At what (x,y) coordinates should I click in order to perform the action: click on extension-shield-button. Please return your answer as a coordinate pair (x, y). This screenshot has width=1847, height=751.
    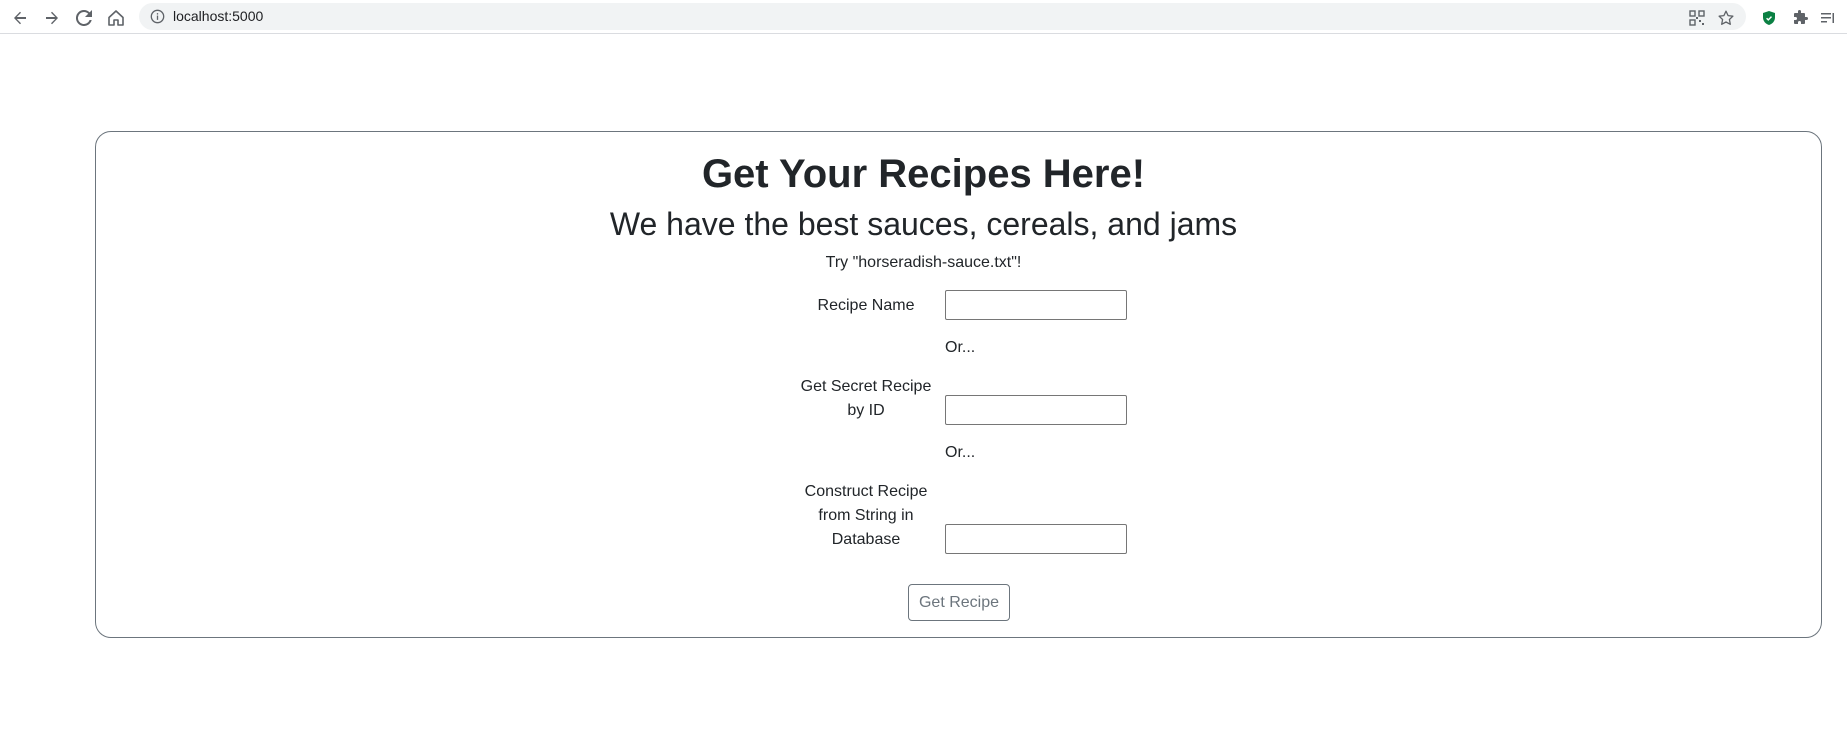
    Looking at the image, I should click on (1769, 18).